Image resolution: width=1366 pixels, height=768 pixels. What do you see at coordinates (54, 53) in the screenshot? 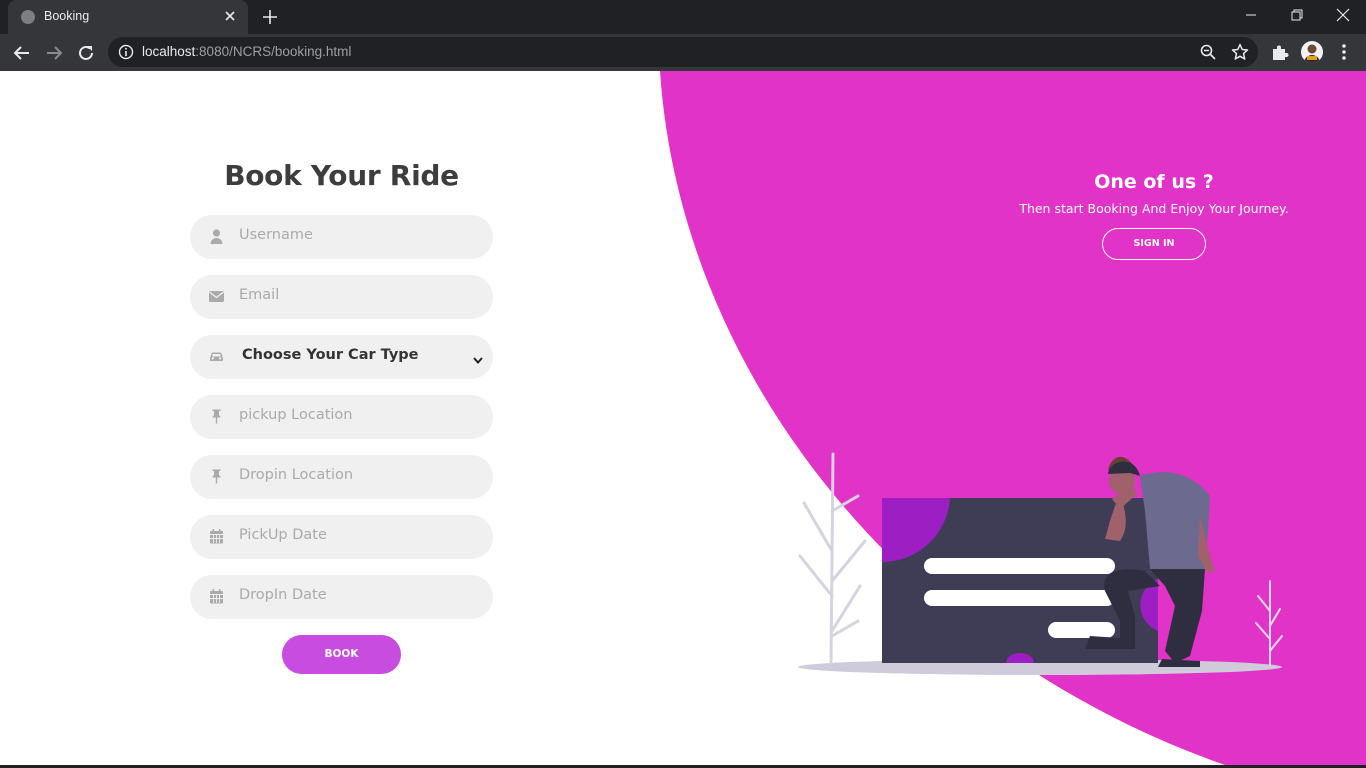
I see `forward-button` at bounding box center [54, 53].